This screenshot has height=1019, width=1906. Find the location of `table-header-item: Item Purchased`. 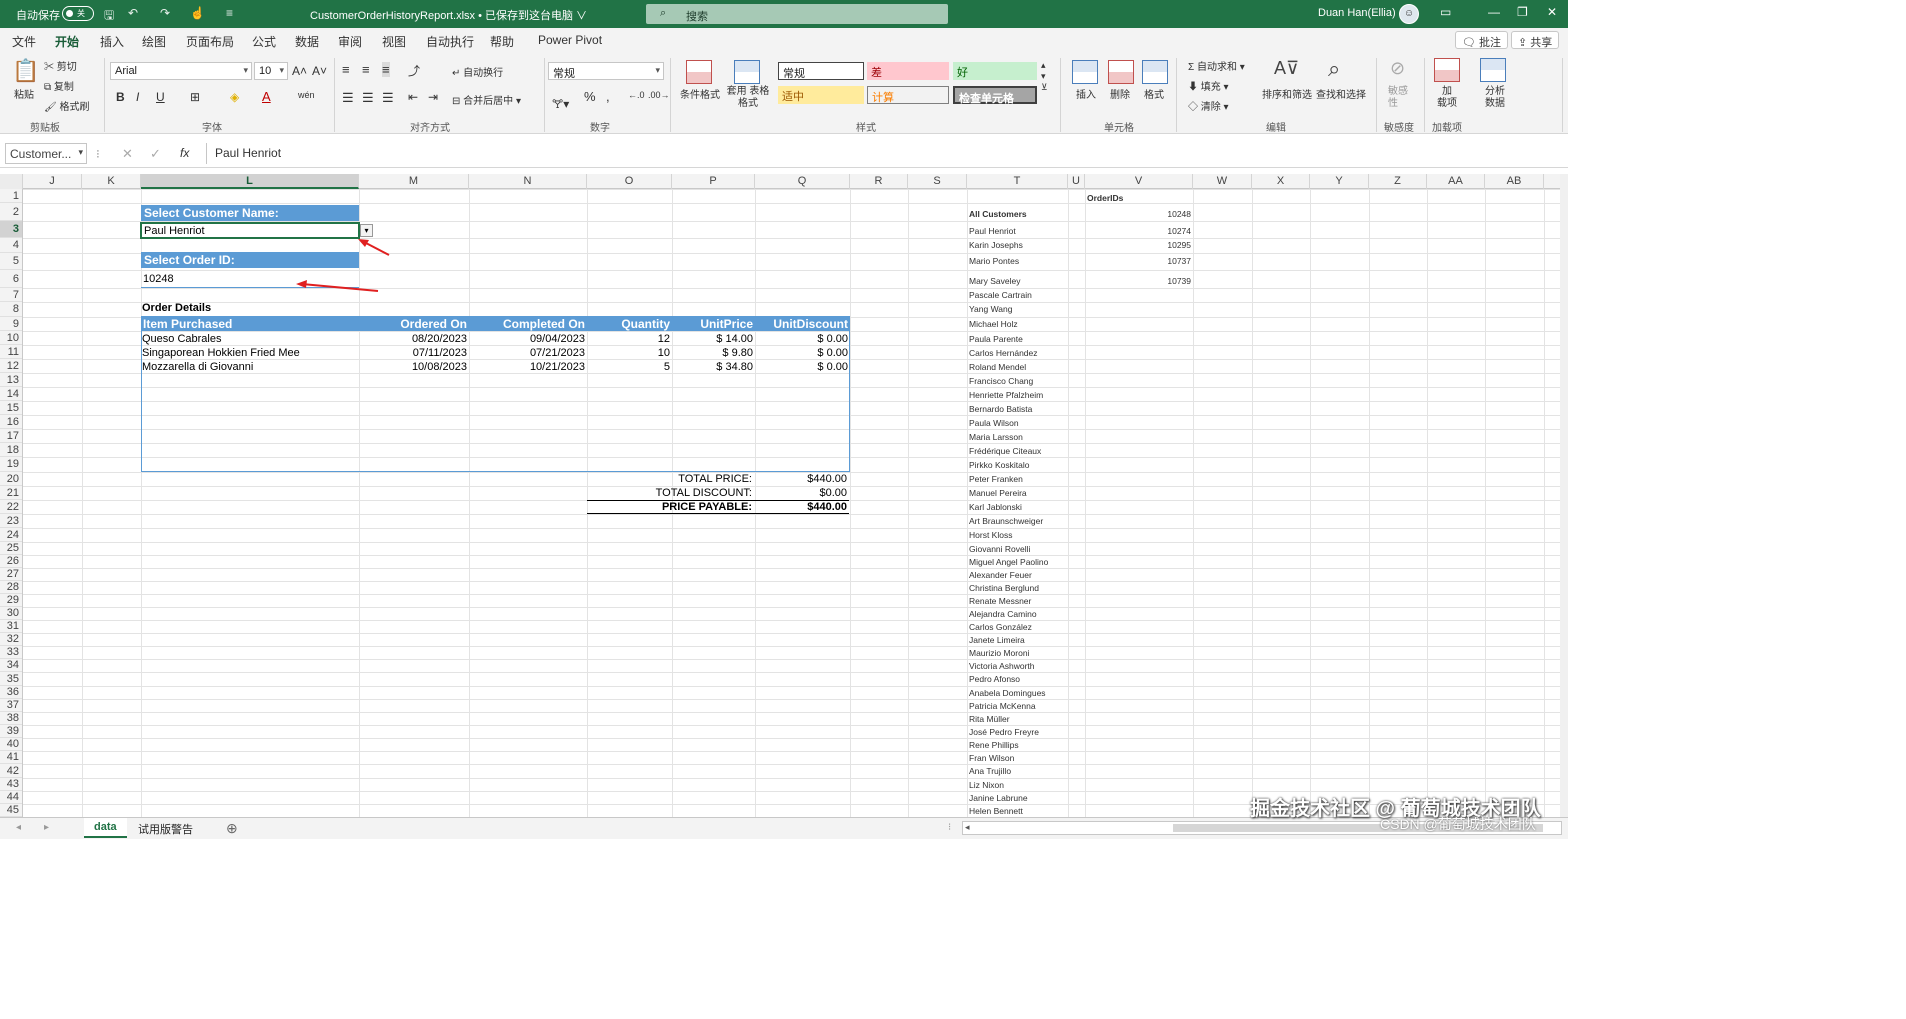

table-header-item: Item Purchased is located at coordinates (188, 324).